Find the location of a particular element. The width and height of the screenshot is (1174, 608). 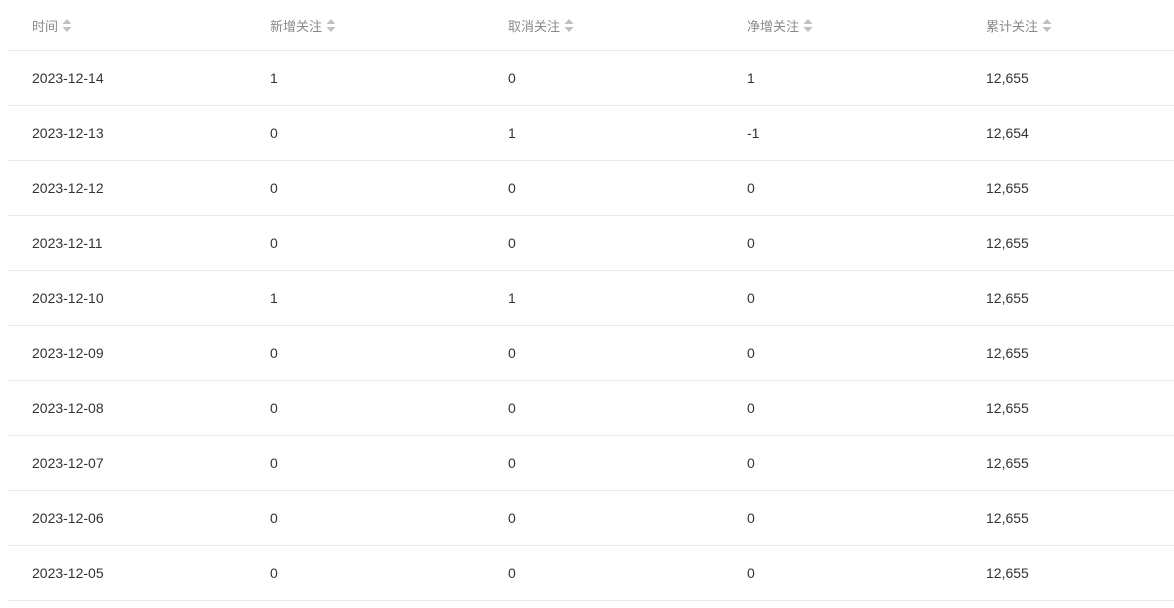

column-header-net-follows: 净增关注 is located at coordinates (780, 25).